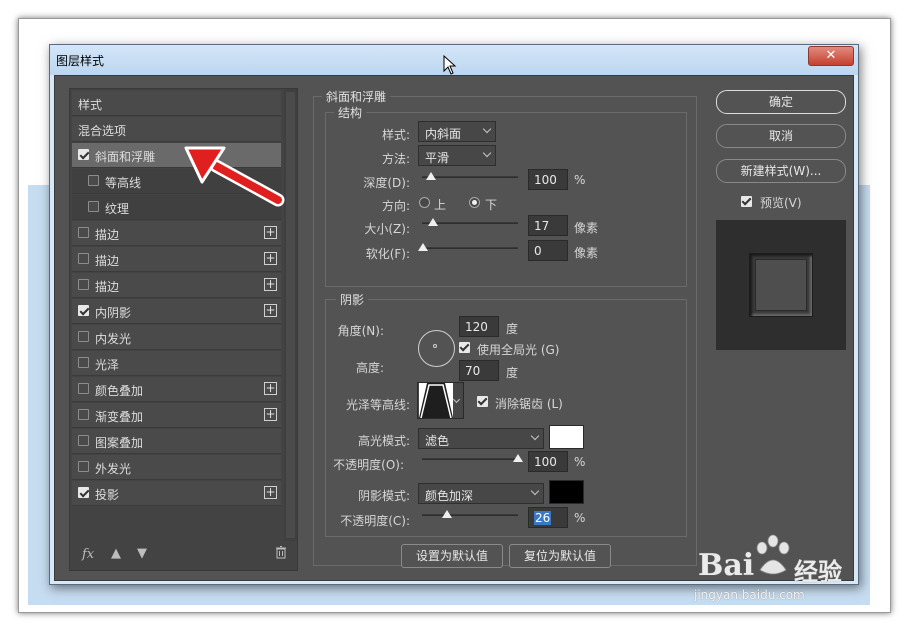 The width and height of the screenshot is (910, 631). I want to click on shadow-opacity-input: 26, so click(548, 517).